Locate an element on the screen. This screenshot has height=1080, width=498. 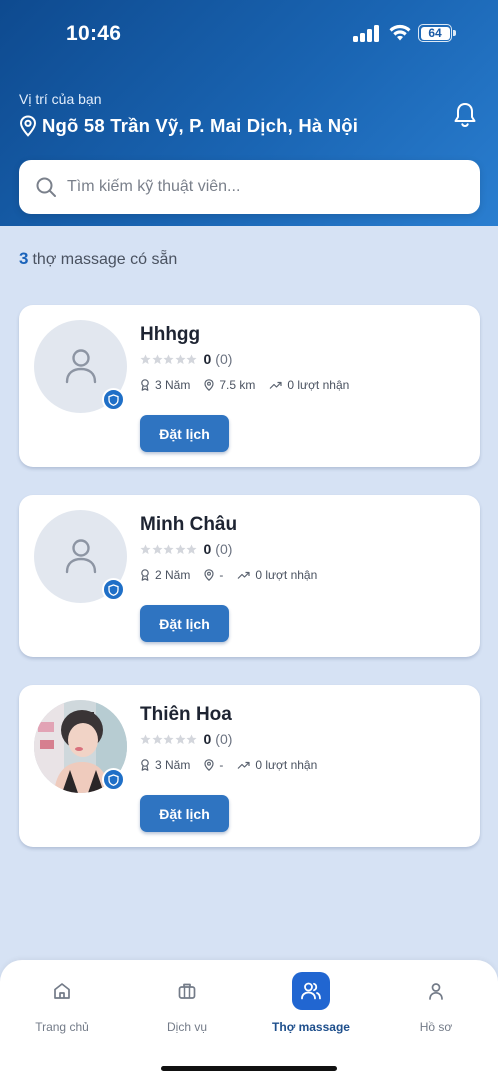
available-count: 3 thợ massage có sẵn is located at coordinates (98, 259).